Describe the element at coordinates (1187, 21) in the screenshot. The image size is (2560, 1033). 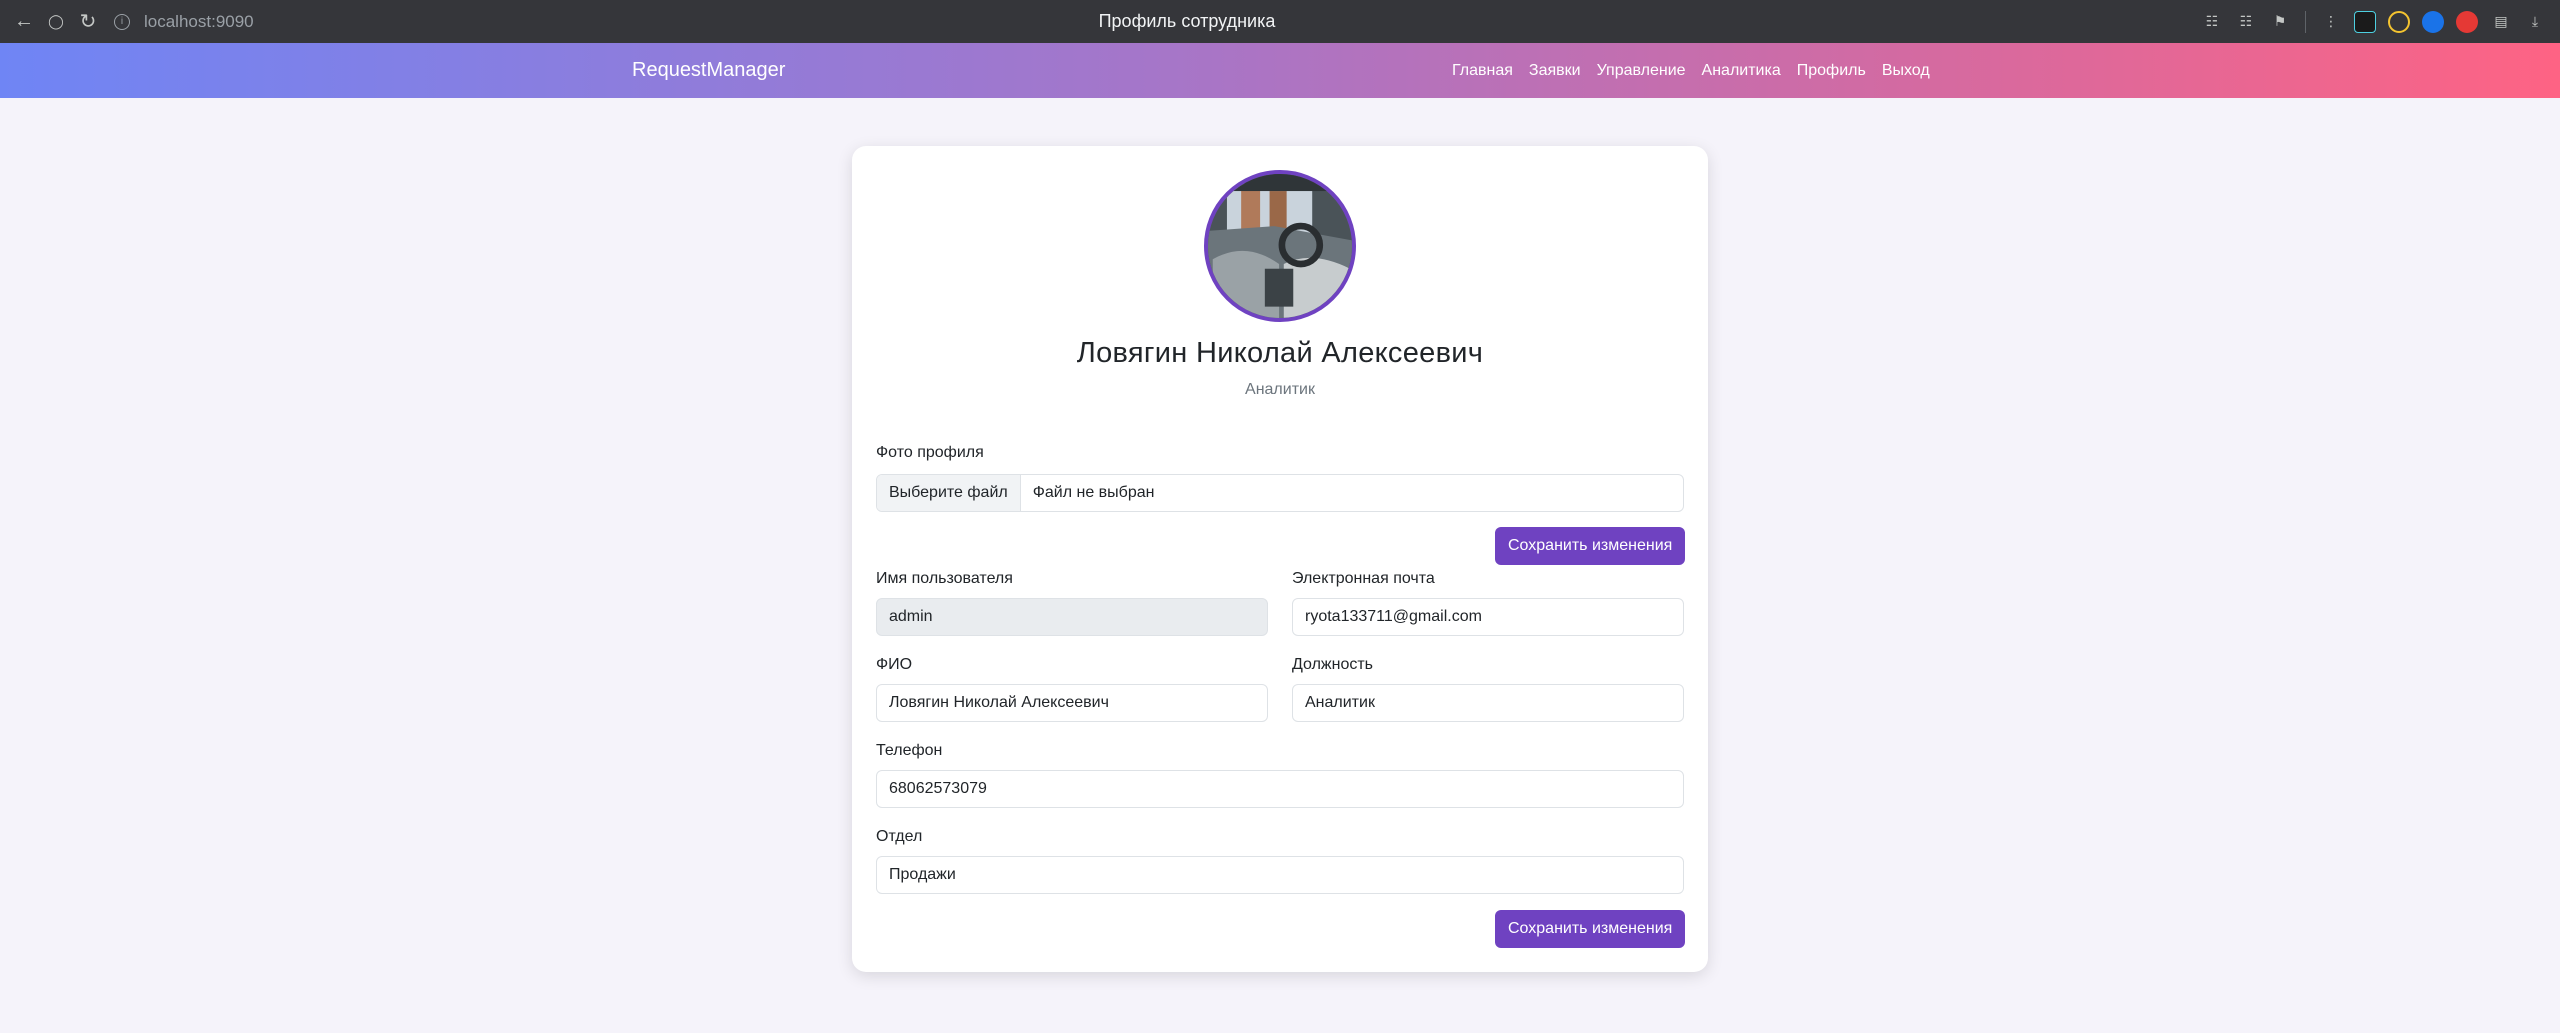
I see `tab-title: Профиль сотрудника` at that location.